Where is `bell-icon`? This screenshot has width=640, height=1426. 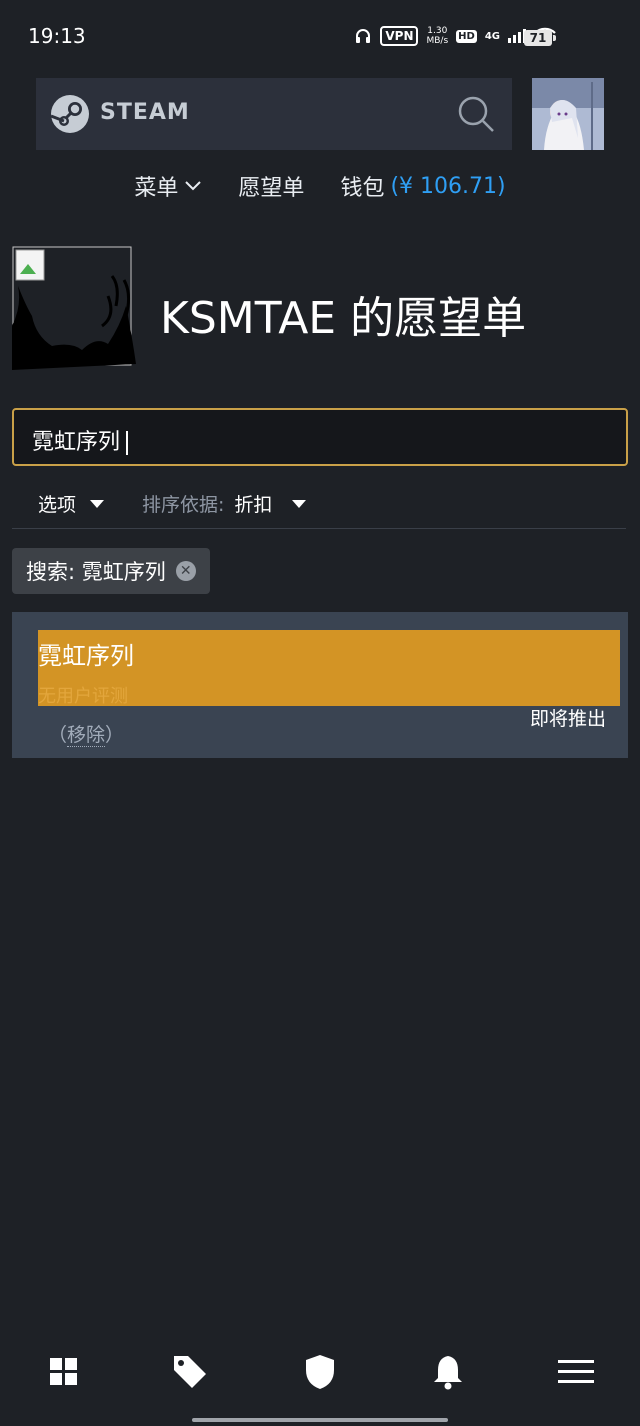 bell-icon is located at coordinates (448, 1372).